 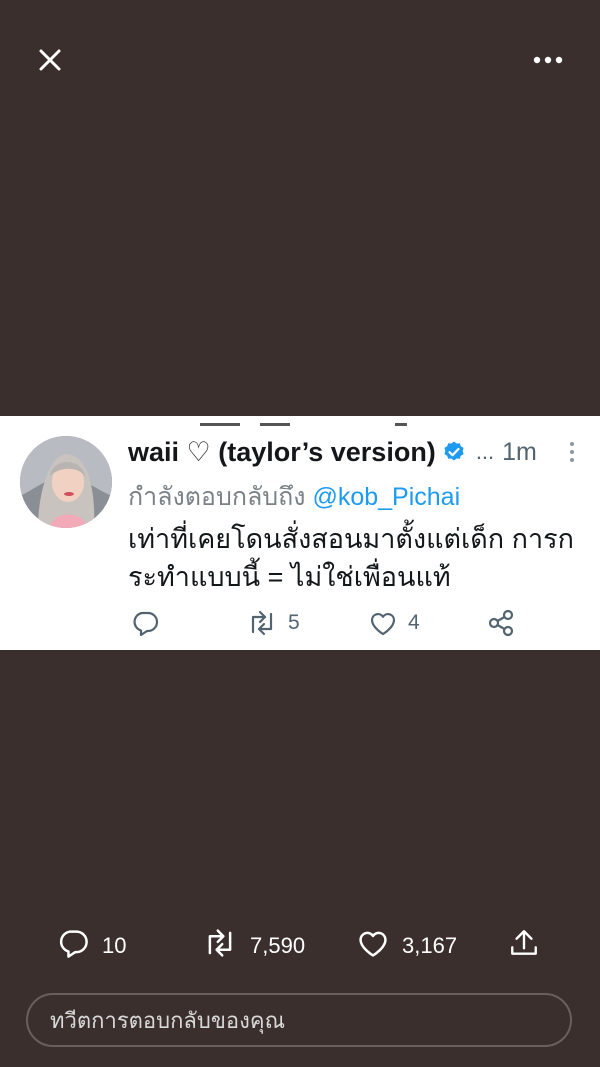 I want to click on retweet-button: 7,590, so click(x=253, y=946).